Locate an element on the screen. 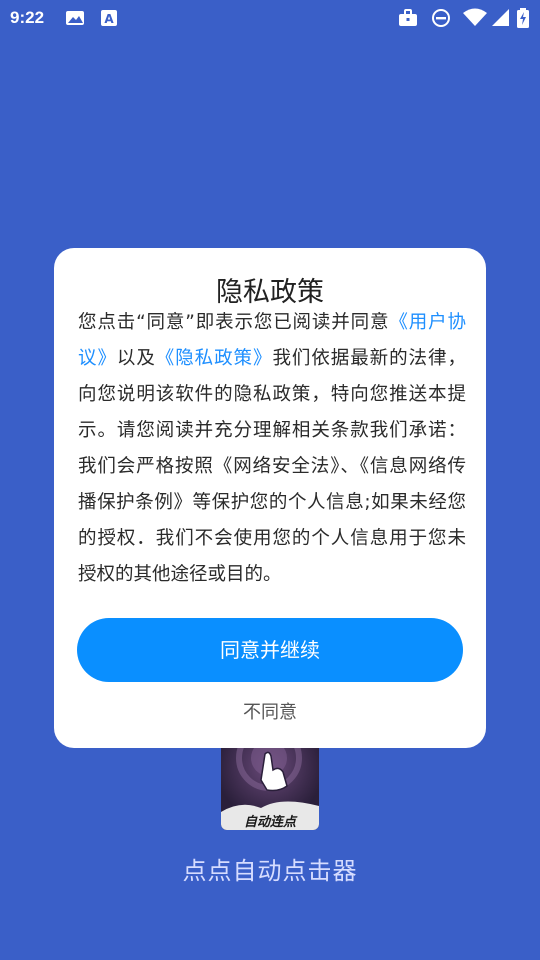  privacy-policy-link: 《隐私政策》 is located at coordinates (214, 358).